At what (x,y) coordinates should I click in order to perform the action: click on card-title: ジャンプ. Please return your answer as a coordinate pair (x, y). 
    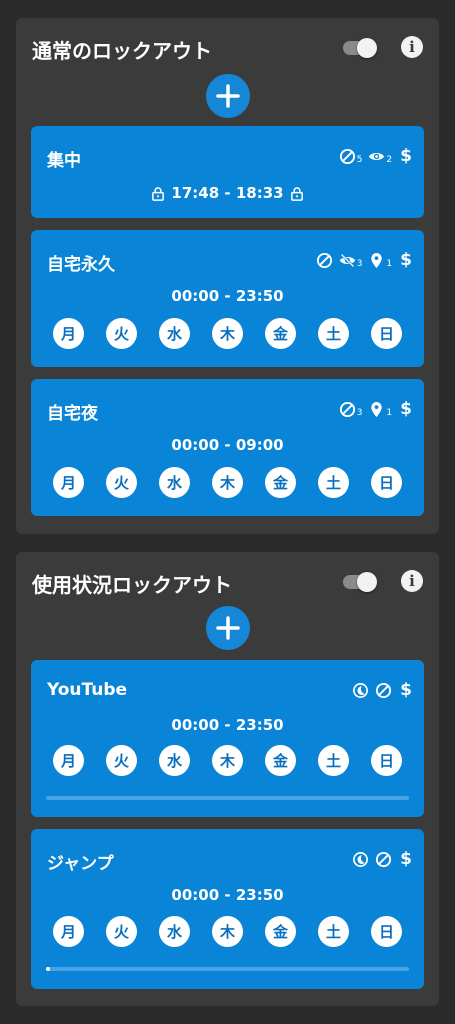
    Looking at the image, I should click on (80, 864).